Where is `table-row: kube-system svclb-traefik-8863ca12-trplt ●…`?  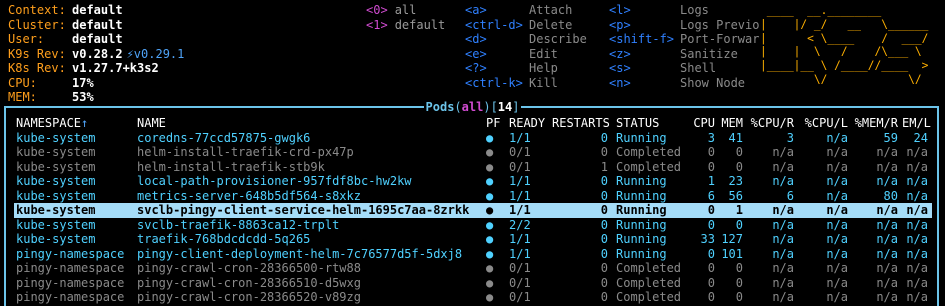
table-row: kube-system svclb-traefik-8863ca12-trplt ●… is located at coordinates (474, 225).